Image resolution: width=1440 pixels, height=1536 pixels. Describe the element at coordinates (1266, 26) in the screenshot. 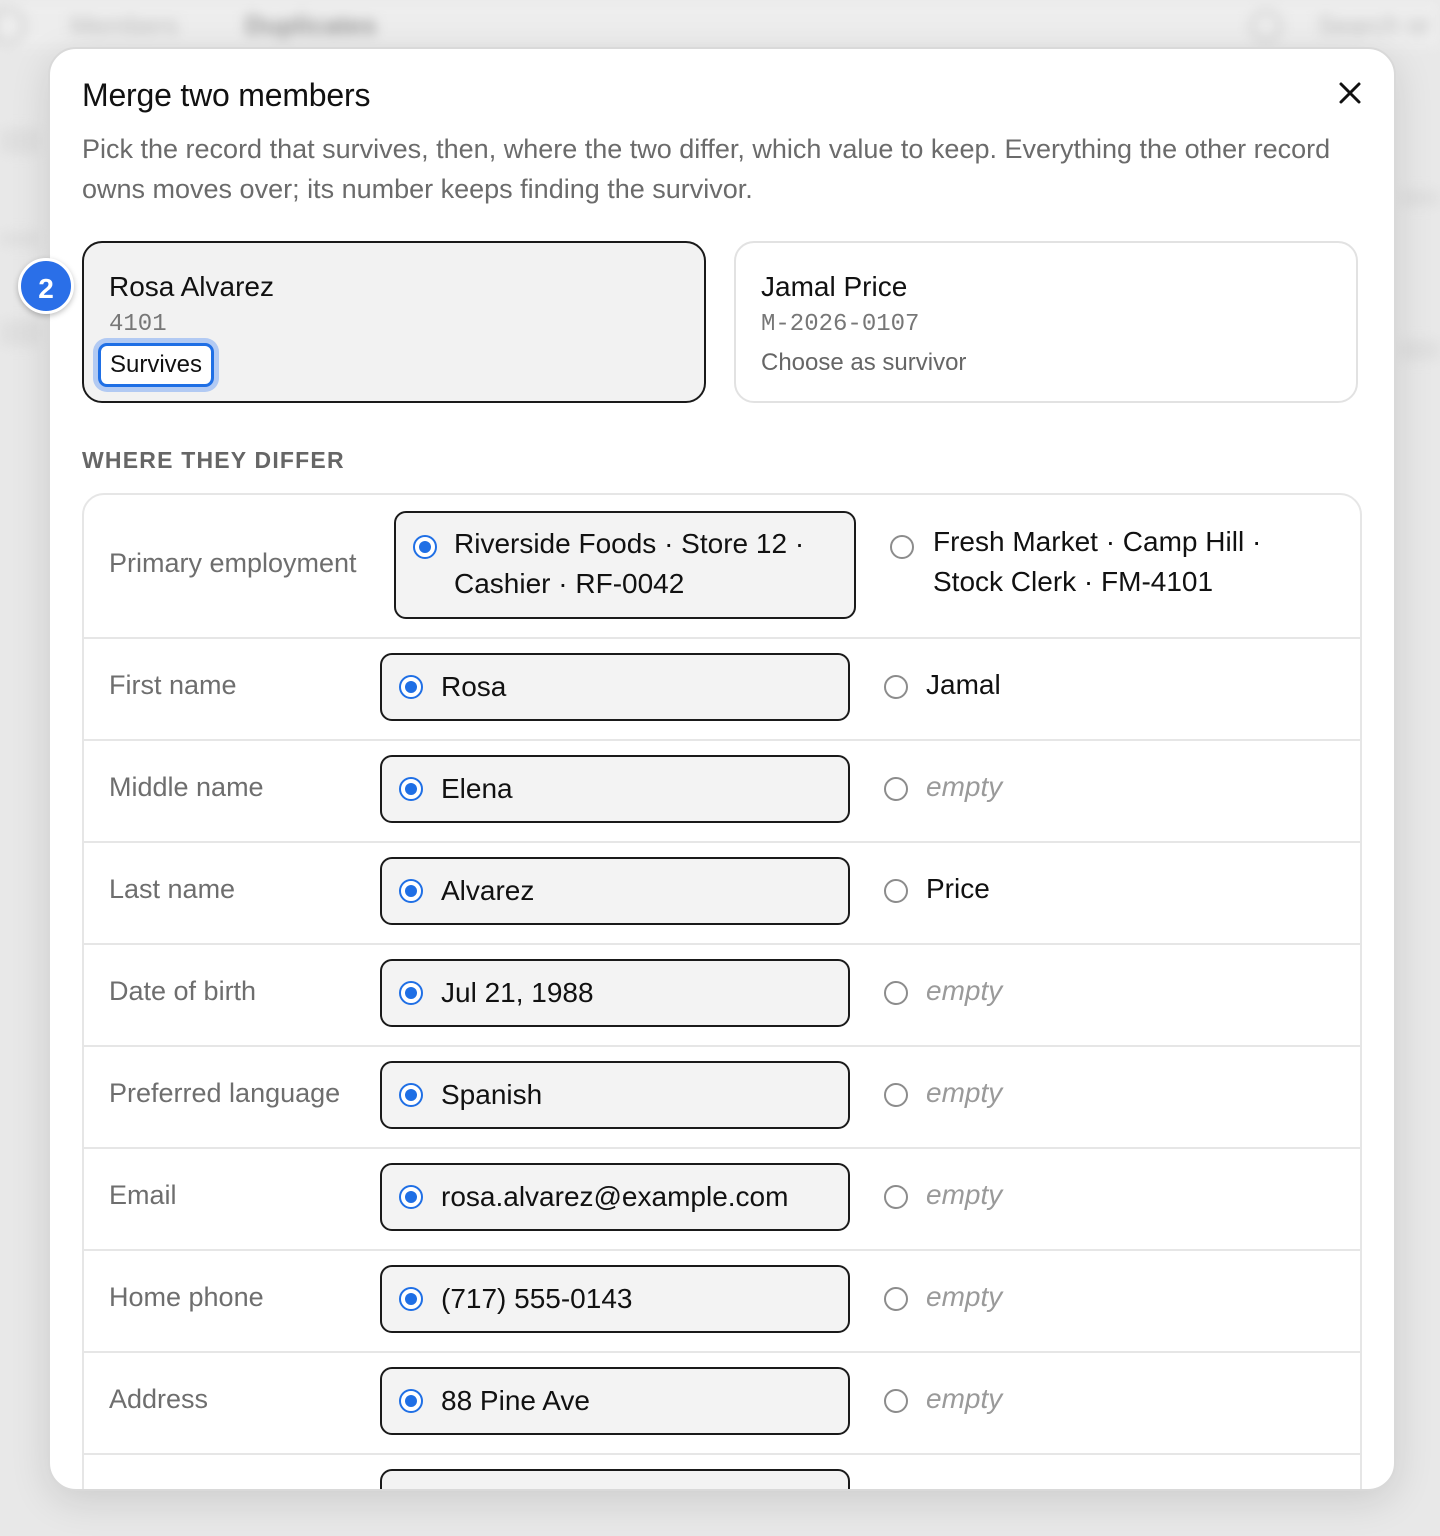

I see `background-search-icon` at that location.